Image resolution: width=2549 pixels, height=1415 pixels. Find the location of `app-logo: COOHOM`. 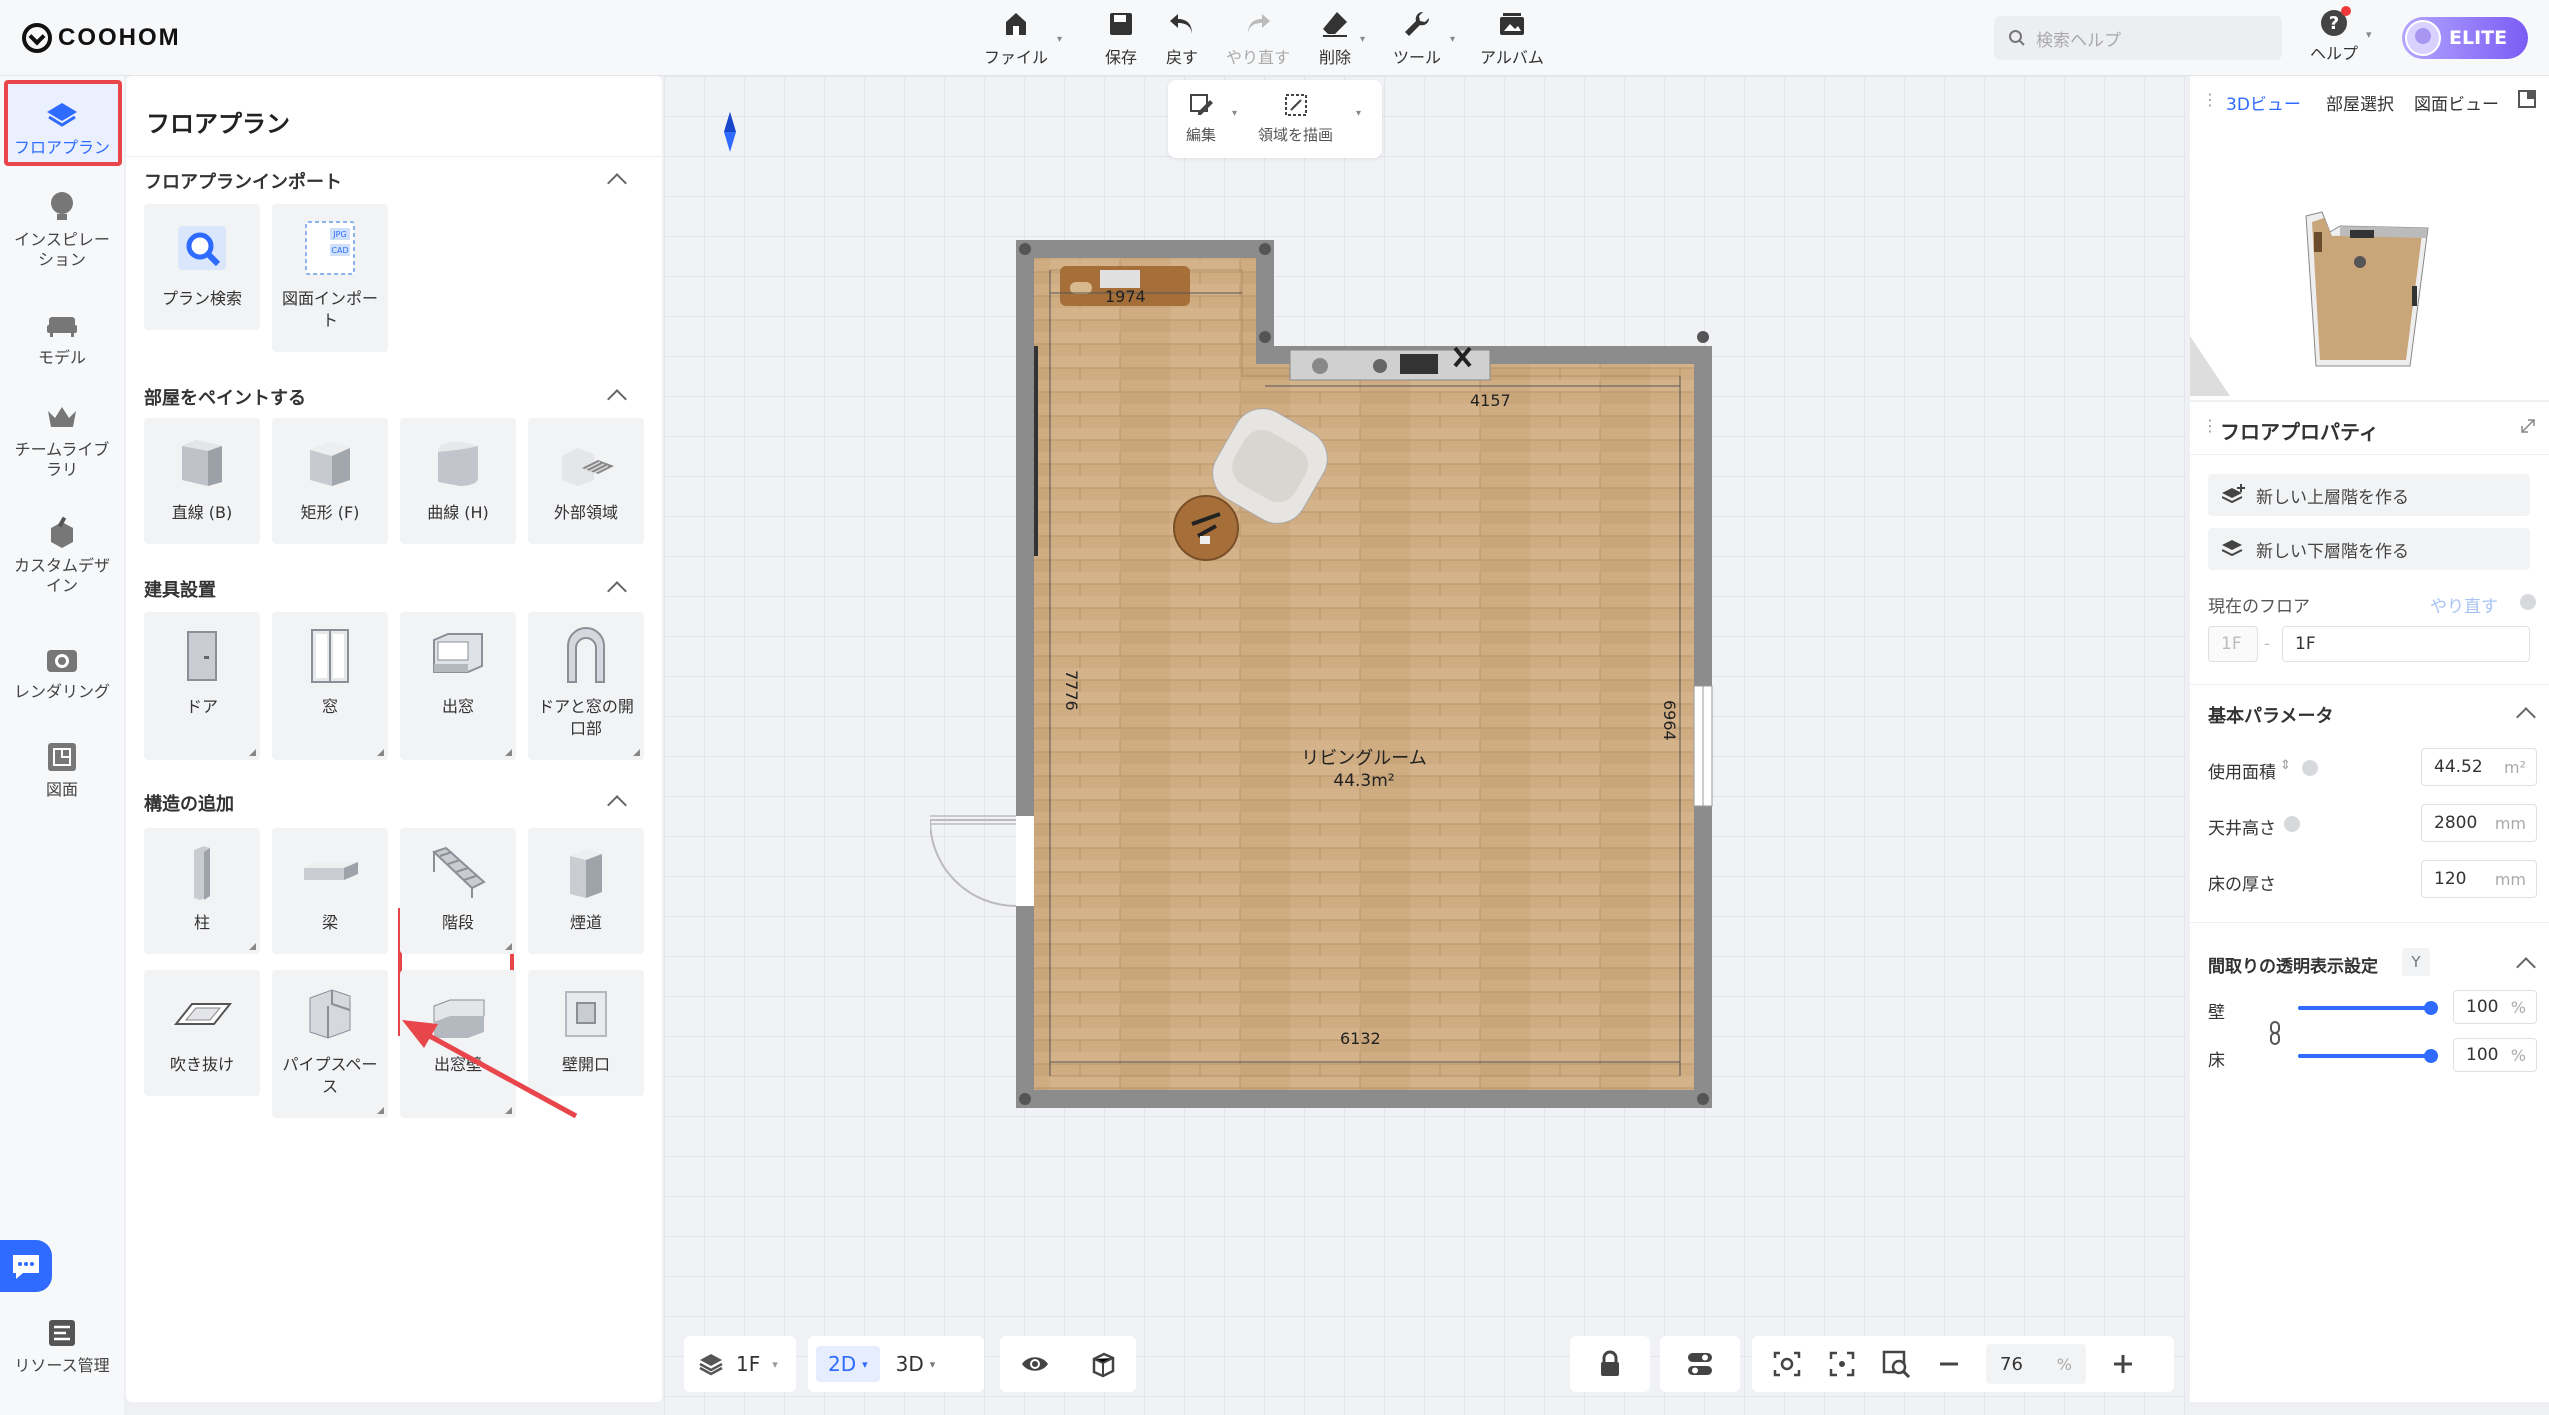

app-logo: COOHOM is located at coordinates (101, 38).